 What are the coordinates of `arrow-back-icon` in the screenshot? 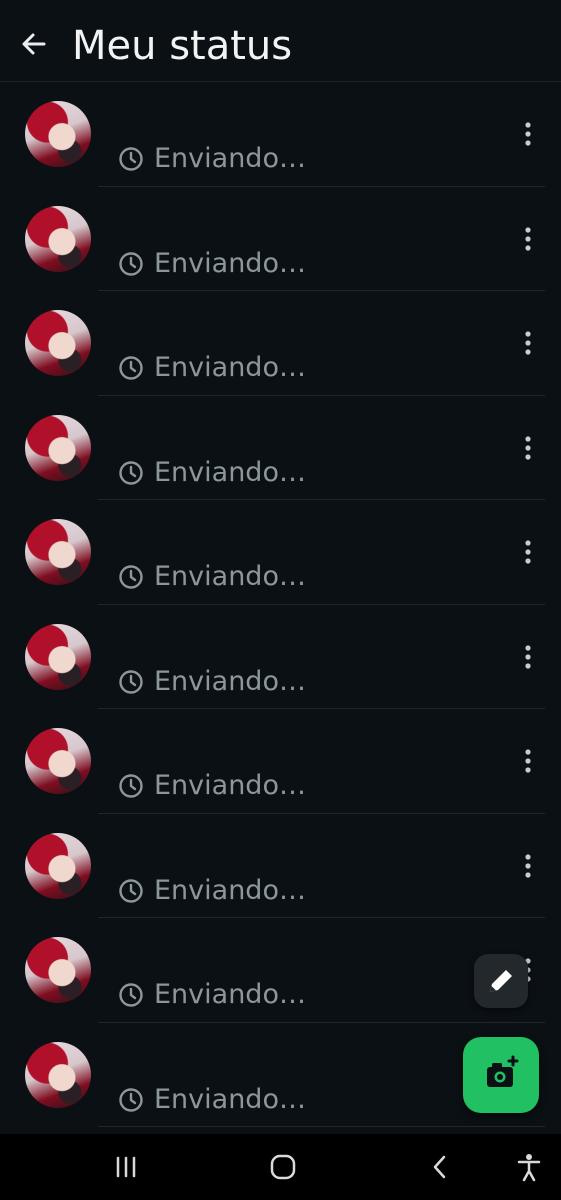 It's located at (34, 44).